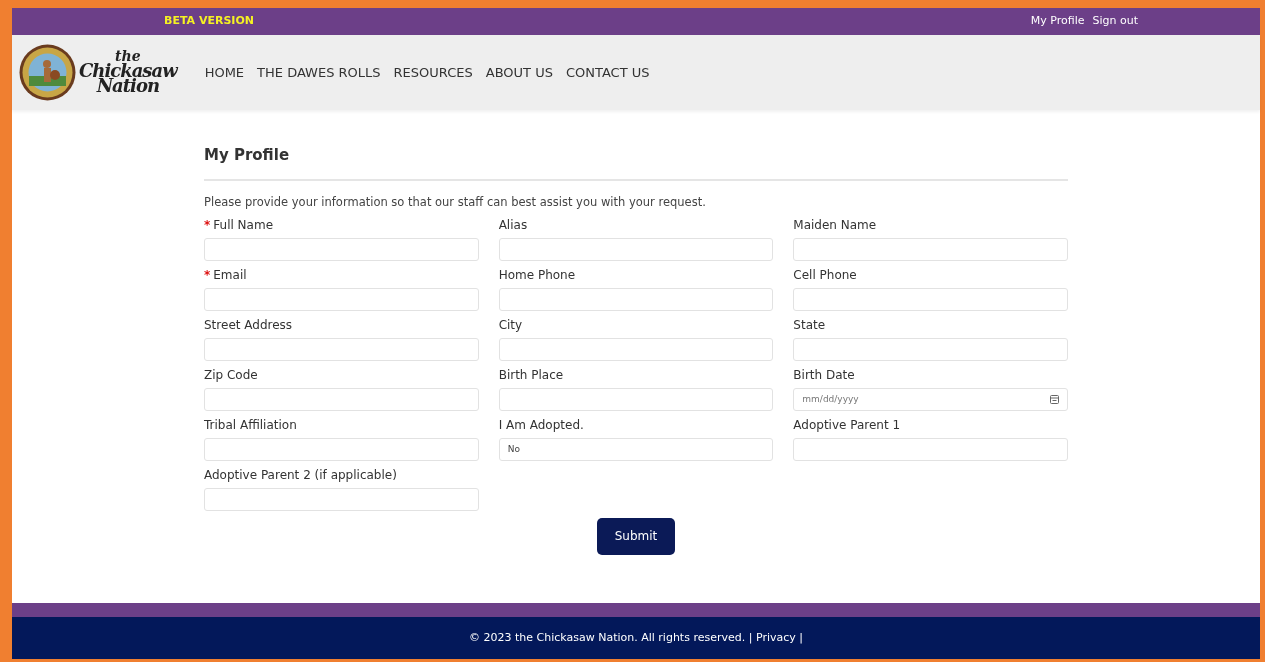  I want to click on field-label: Home Phone, so click(537, 275).